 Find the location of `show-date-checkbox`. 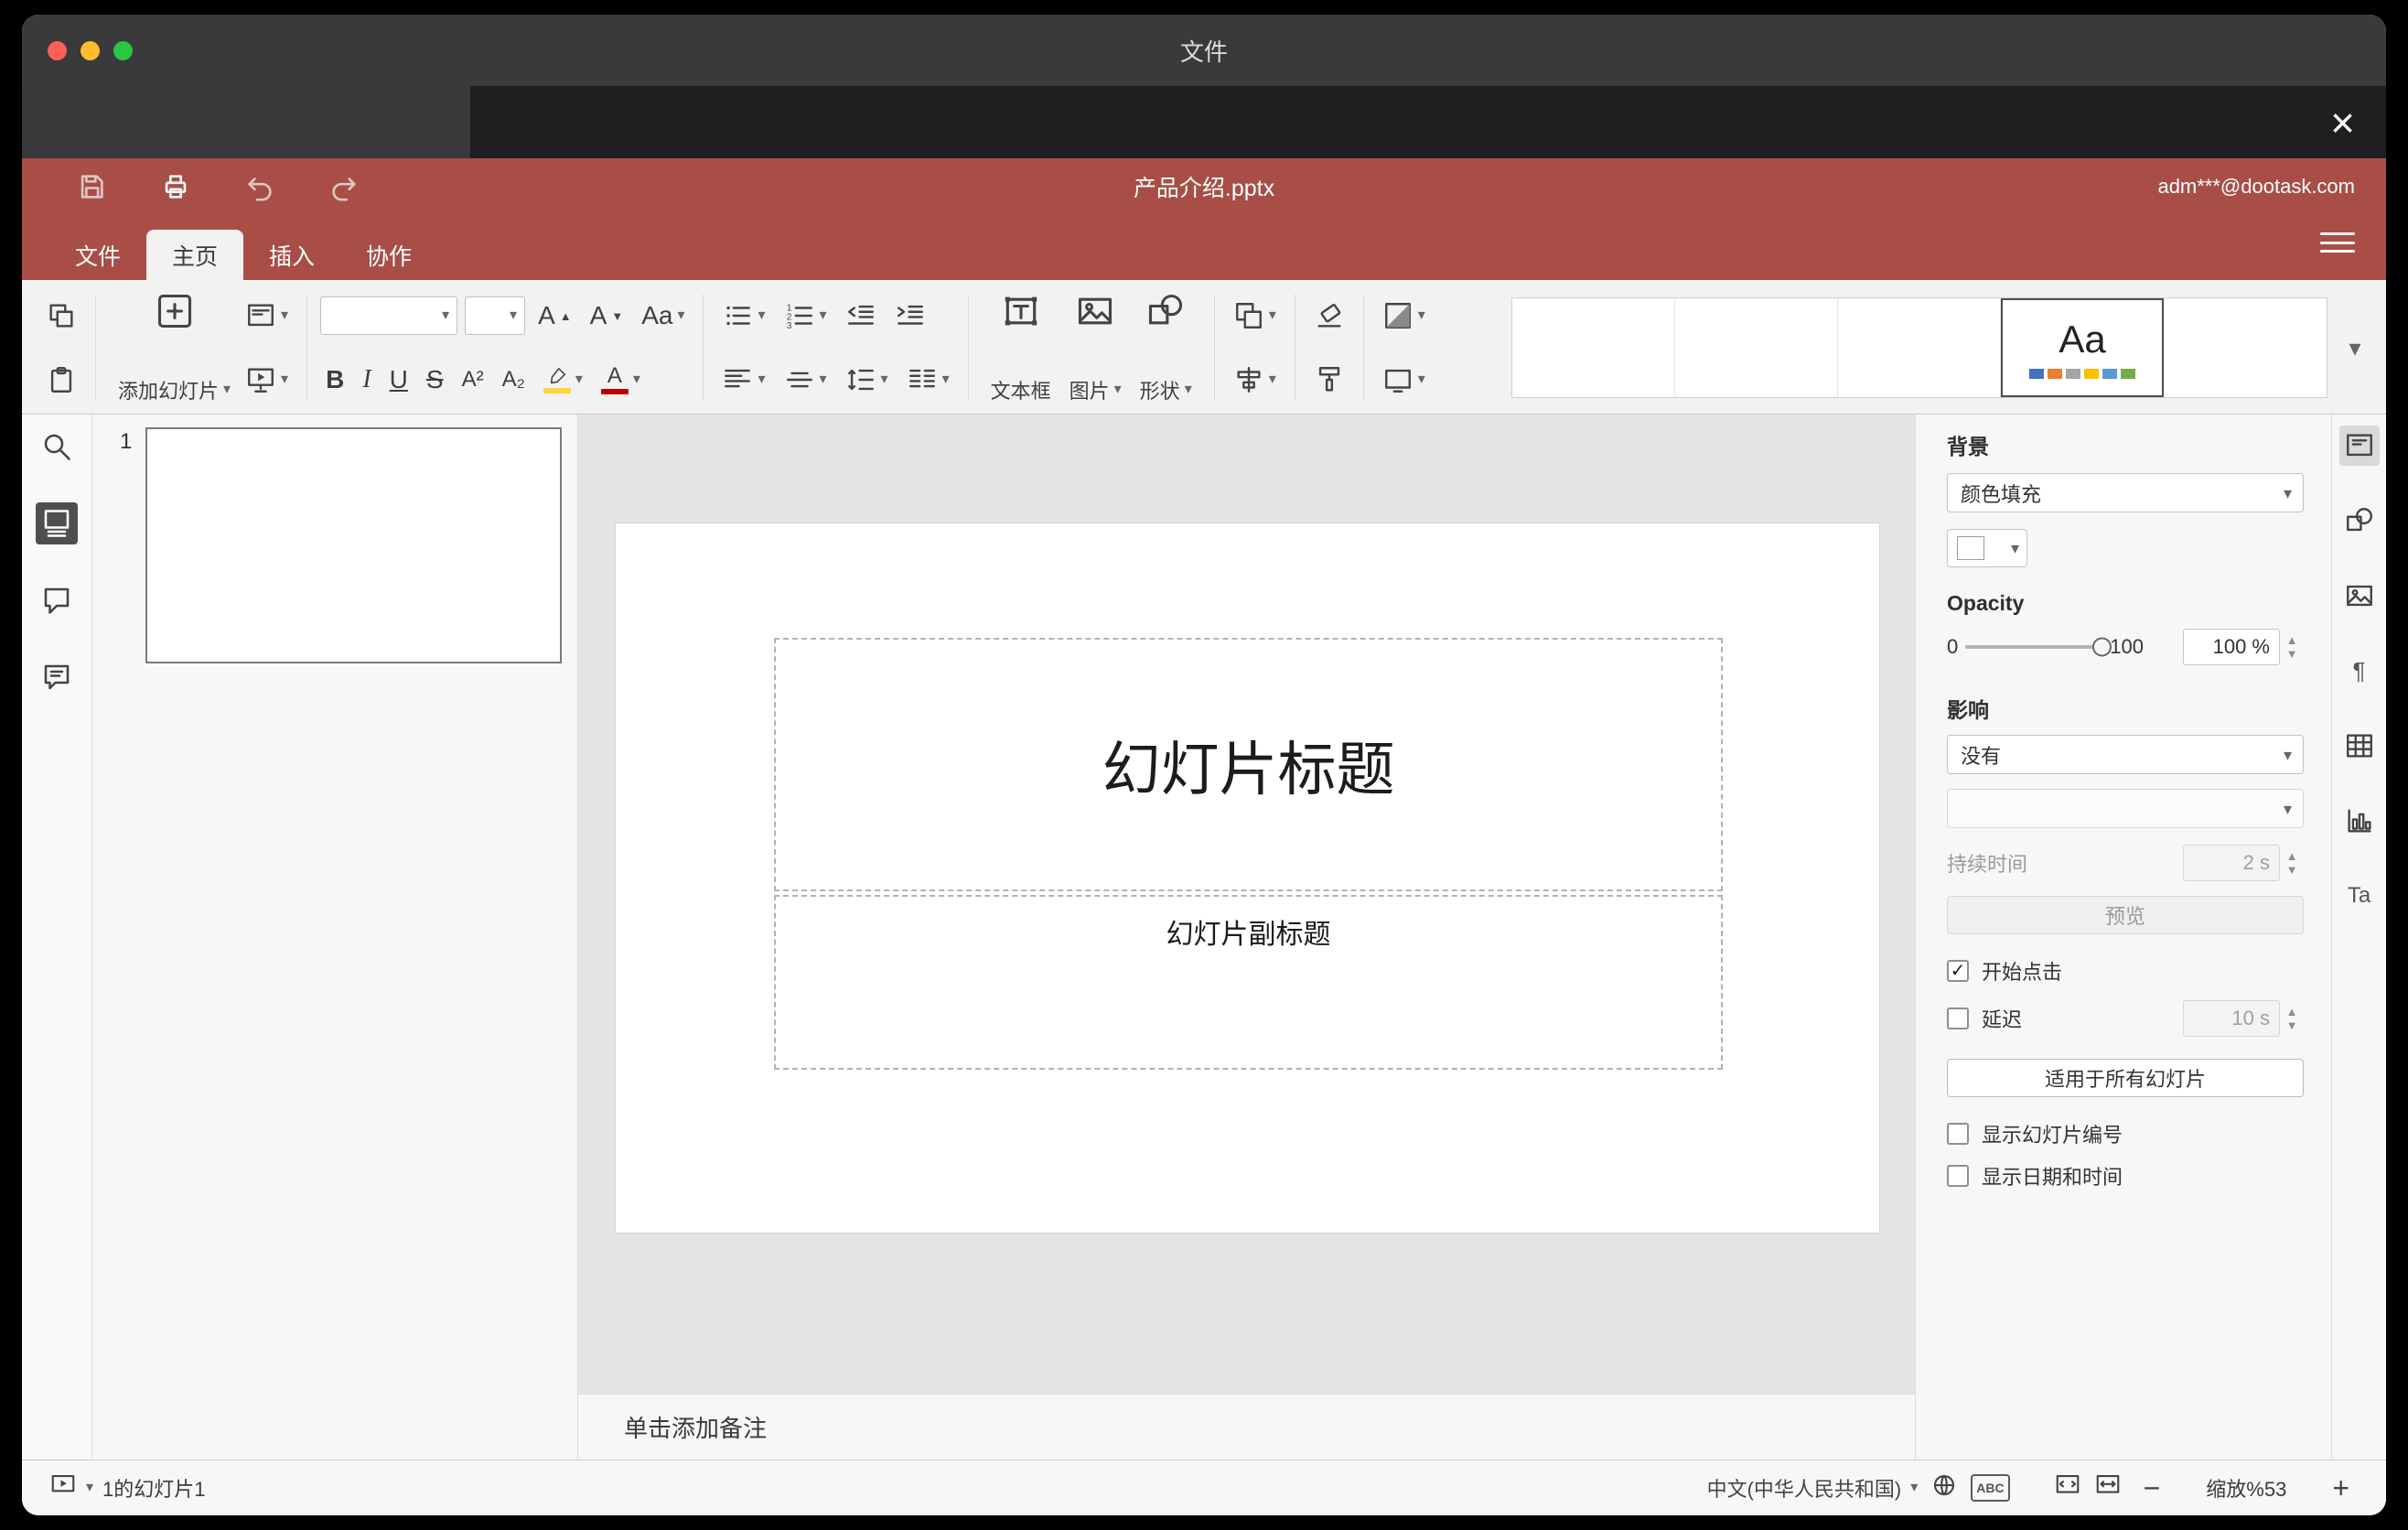

show-date-checkbox is located at coordinates (1958, 1176).